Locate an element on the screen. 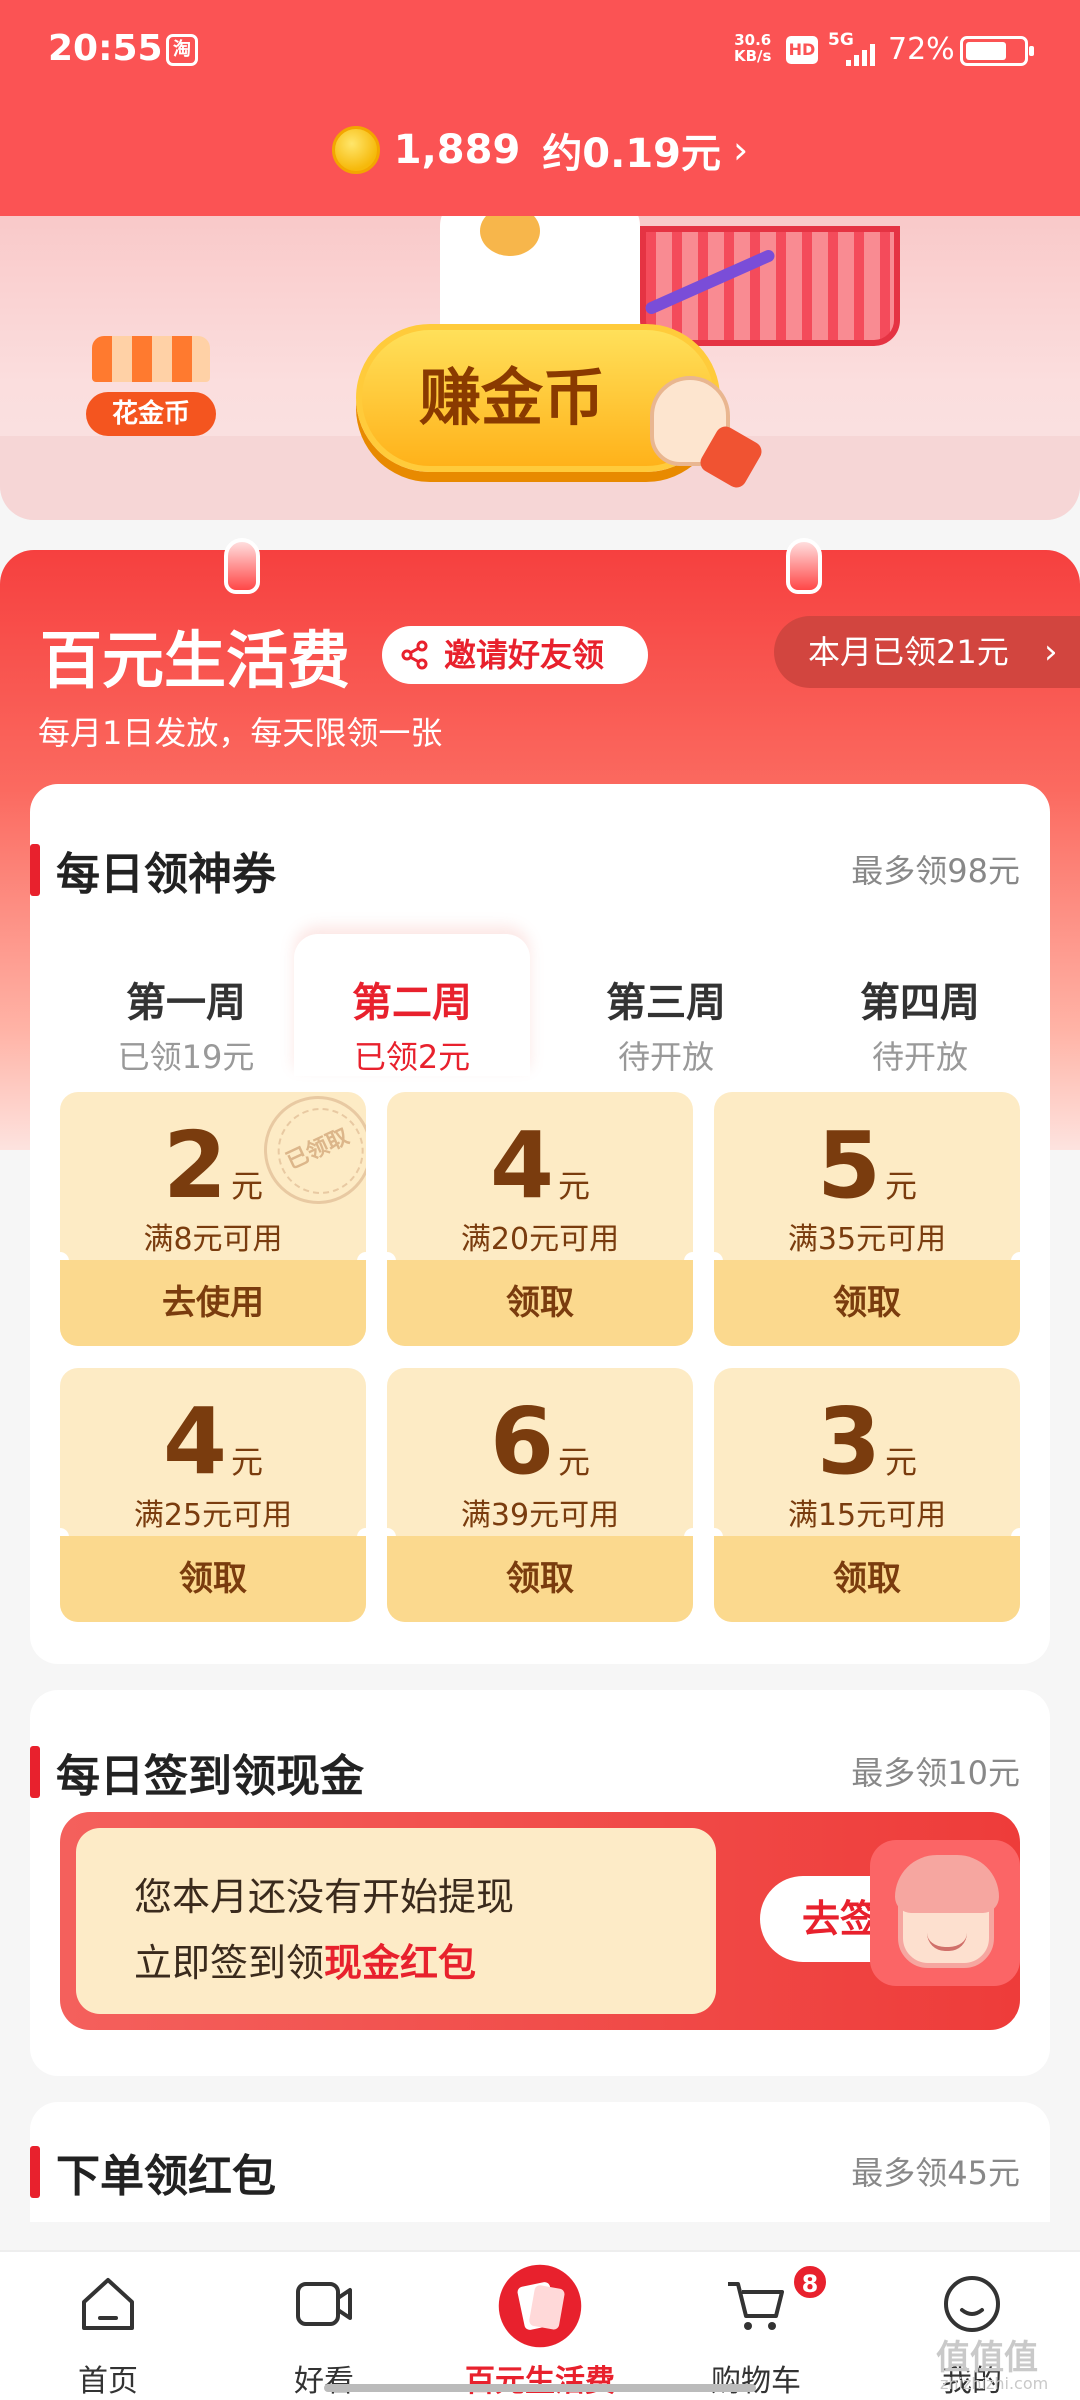  section-title: 百元生活费 is located at coordinates (195, 660).